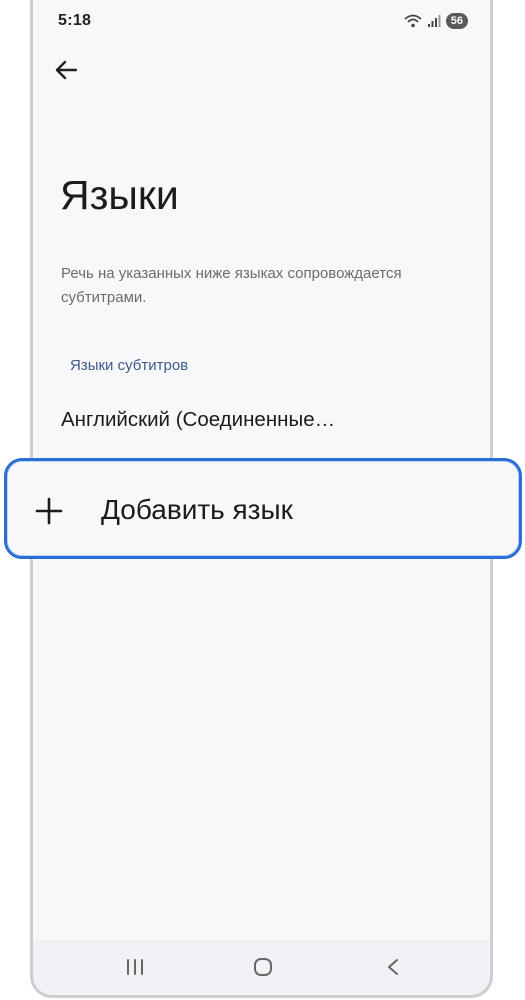  I want to click on battery-icon: 56, so click(456, 21).